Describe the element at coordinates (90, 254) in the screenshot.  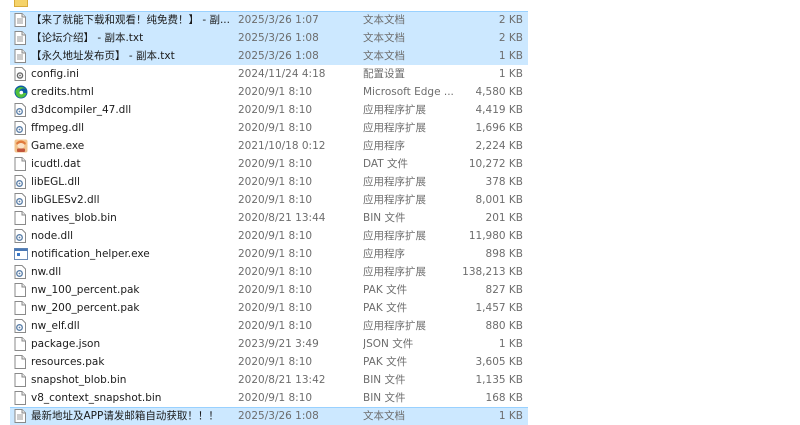
I see `file-name: notification_helper.exe` at that location.